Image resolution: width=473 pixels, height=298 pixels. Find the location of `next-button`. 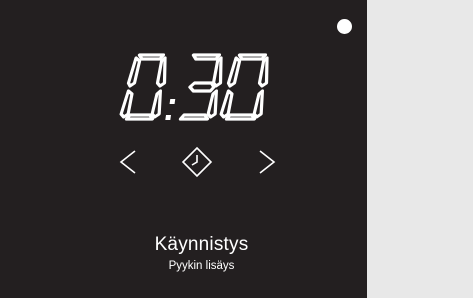

next-button is located at coordinates (267, 164).